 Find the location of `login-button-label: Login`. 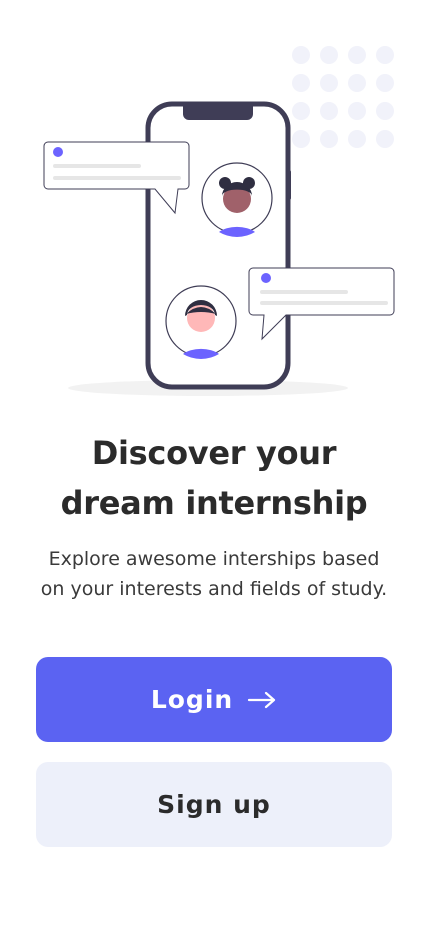

login-button-label: Login is located at coordinates (192, 699).